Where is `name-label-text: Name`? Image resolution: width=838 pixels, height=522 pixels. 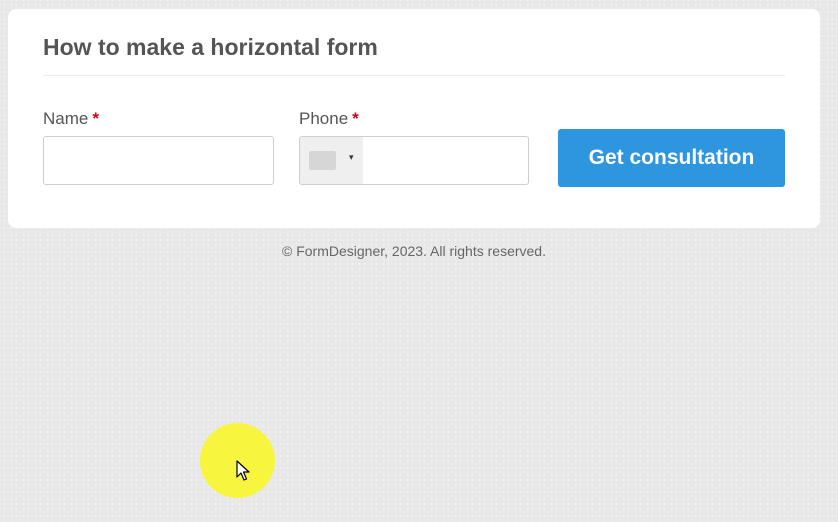 name-label-text: Name is located at coordinates (66, 118).